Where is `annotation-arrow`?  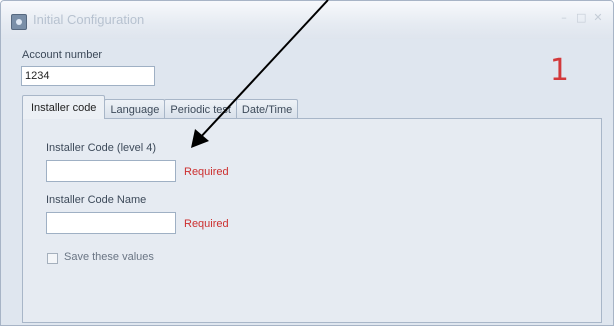 annotation-arrow is located at coordinates (260, 74).